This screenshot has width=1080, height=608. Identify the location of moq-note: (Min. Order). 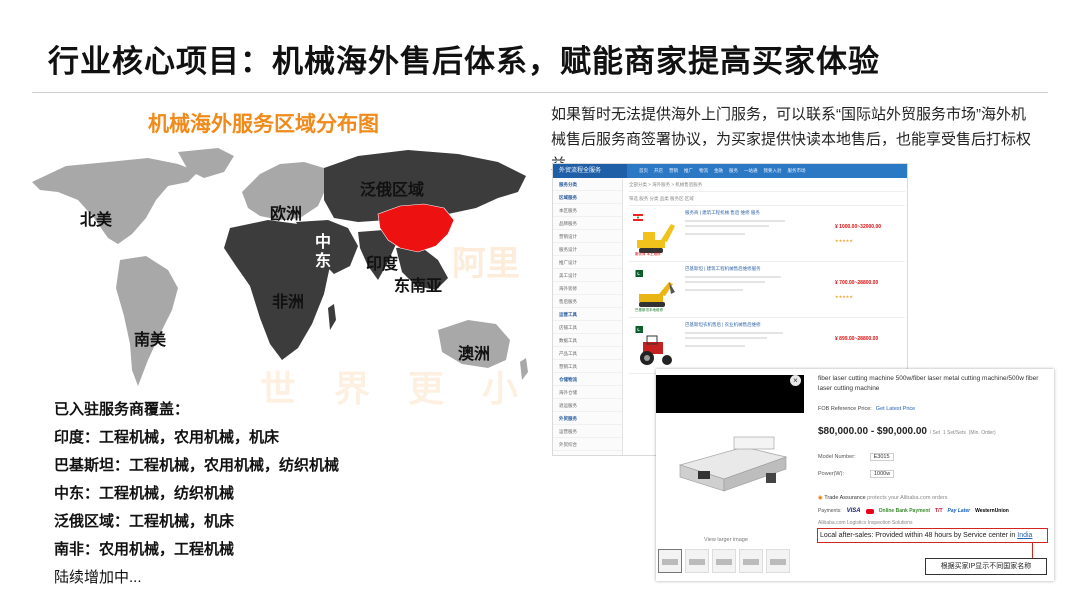
(982, 433).